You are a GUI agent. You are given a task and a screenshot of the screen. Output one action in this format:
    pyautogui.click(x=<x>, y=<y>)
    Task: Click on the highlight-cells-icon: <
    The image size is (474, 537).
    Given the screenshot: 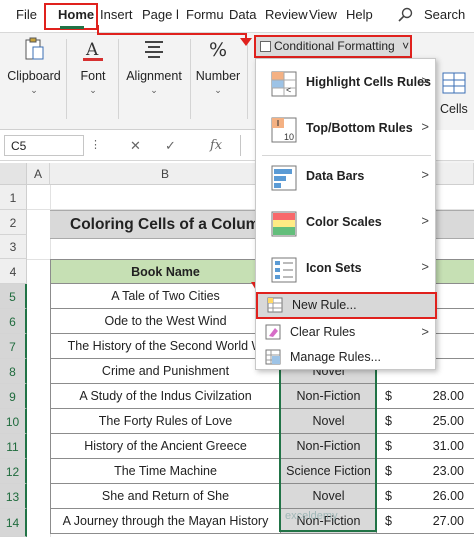 What is the action you would take?
    pyautogui.click(x=284, y=84)
    